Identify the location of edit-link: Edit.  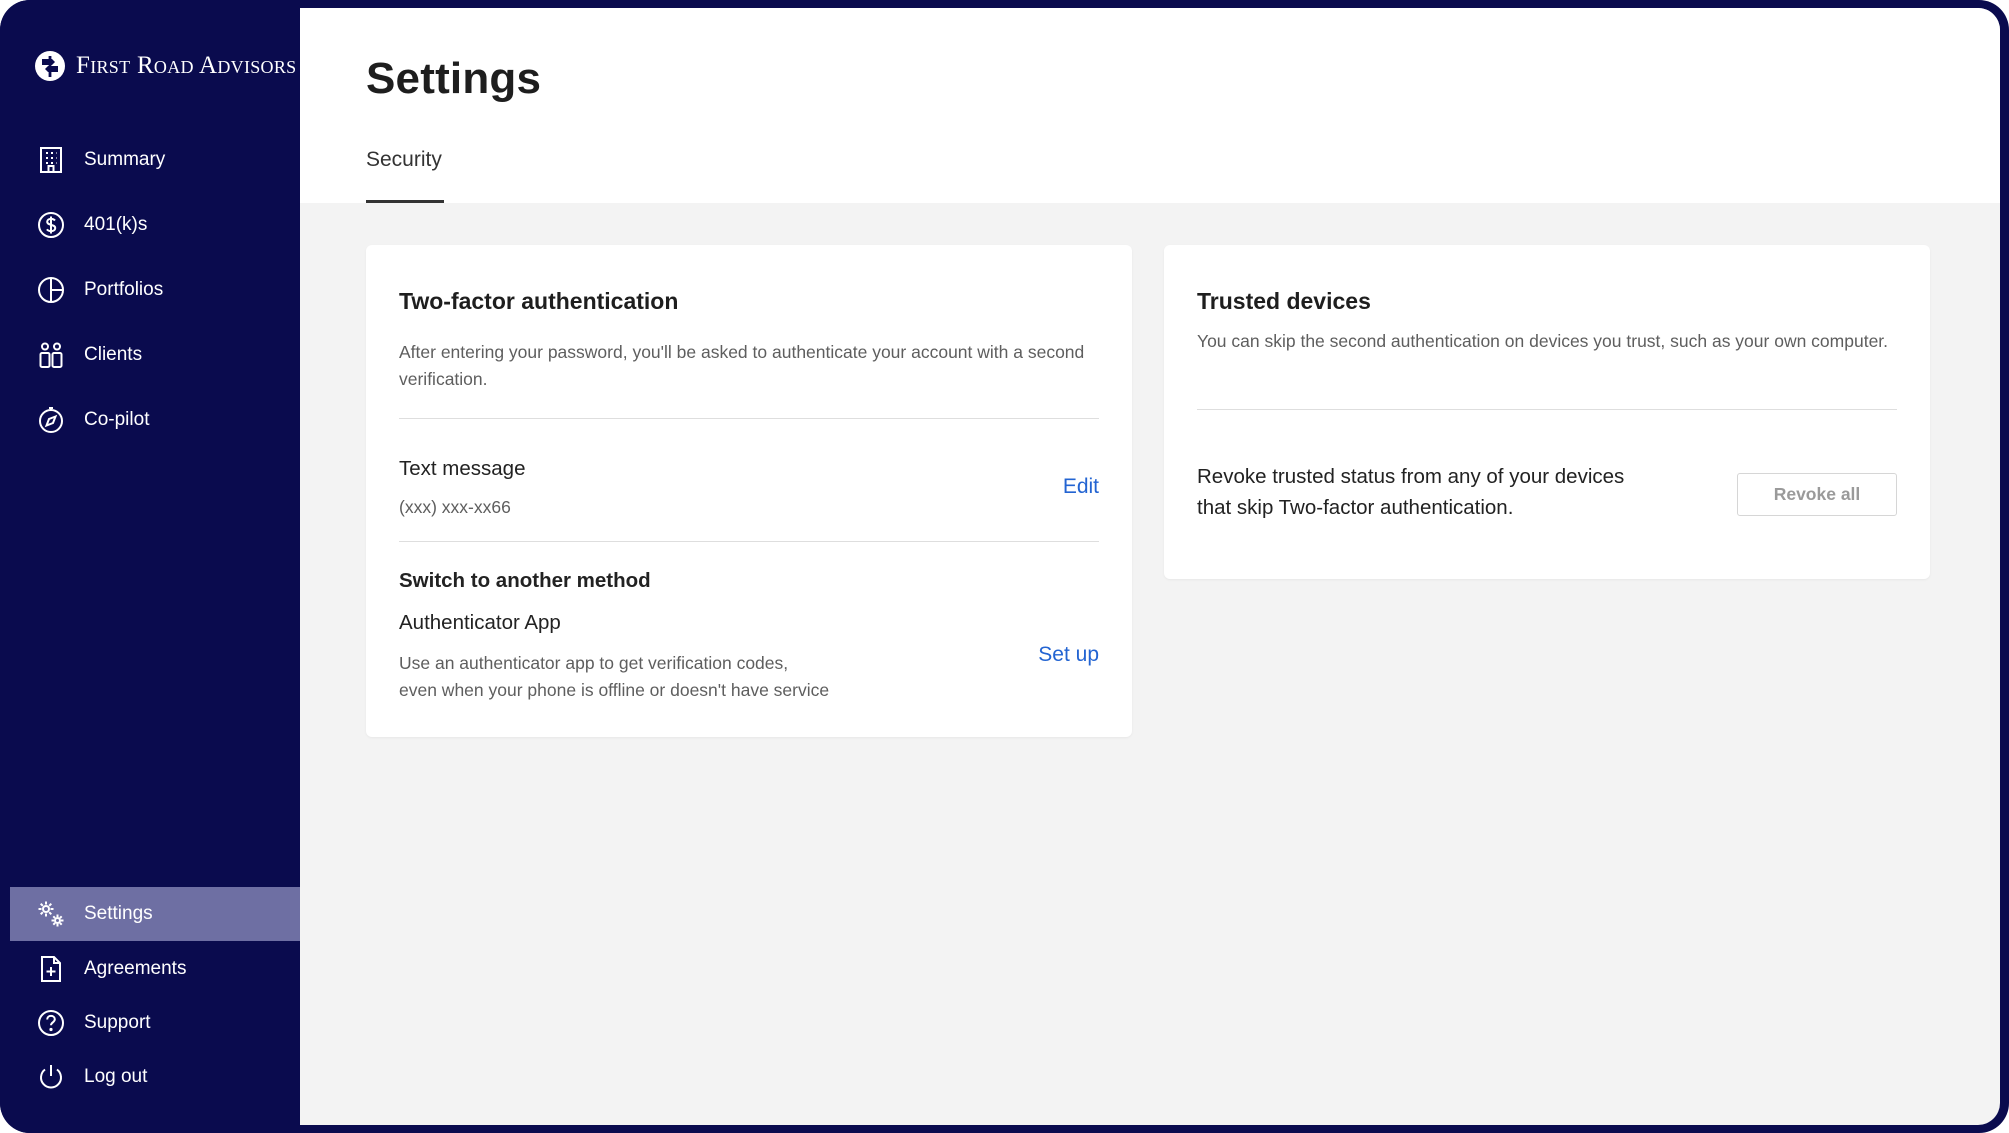
(1081, 487).